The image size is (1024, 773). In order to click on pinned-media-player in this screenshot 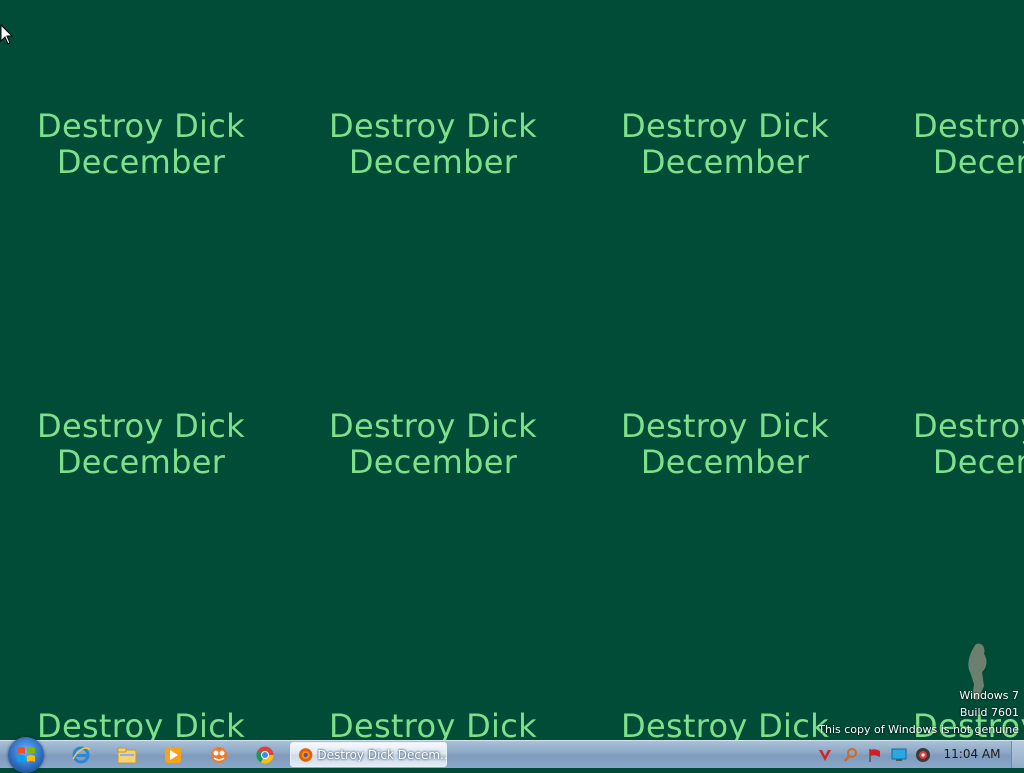, I will do `click(173, 755)`.